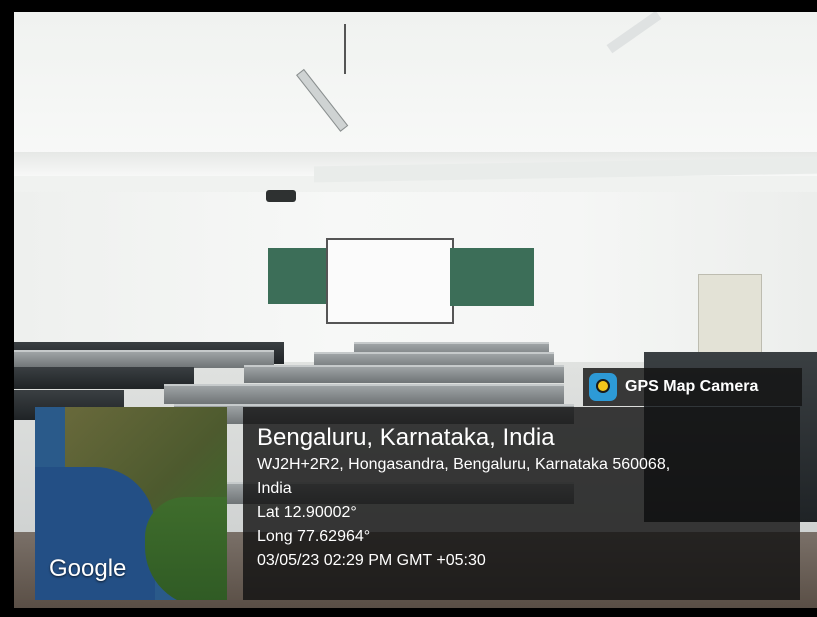 Image resolution: width=817 pixels, height=617 pixels. I want to click on address-line-2: India, so click(274, 488).